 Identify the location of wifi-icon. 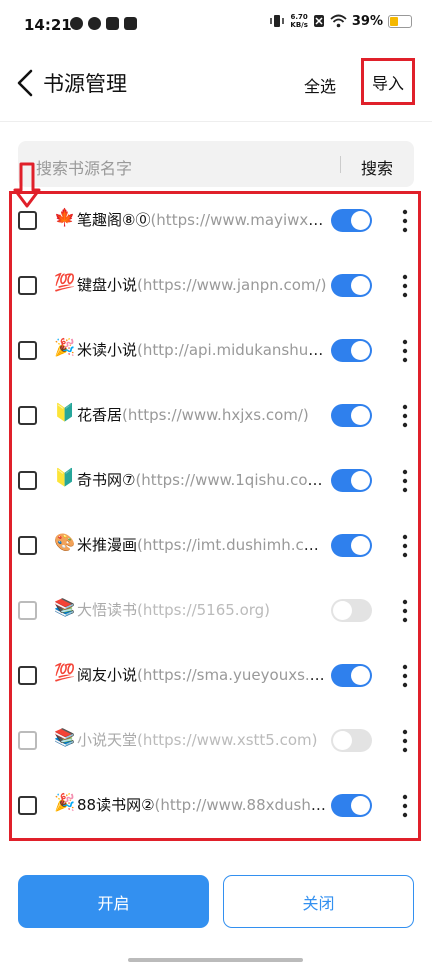
(338, 21).